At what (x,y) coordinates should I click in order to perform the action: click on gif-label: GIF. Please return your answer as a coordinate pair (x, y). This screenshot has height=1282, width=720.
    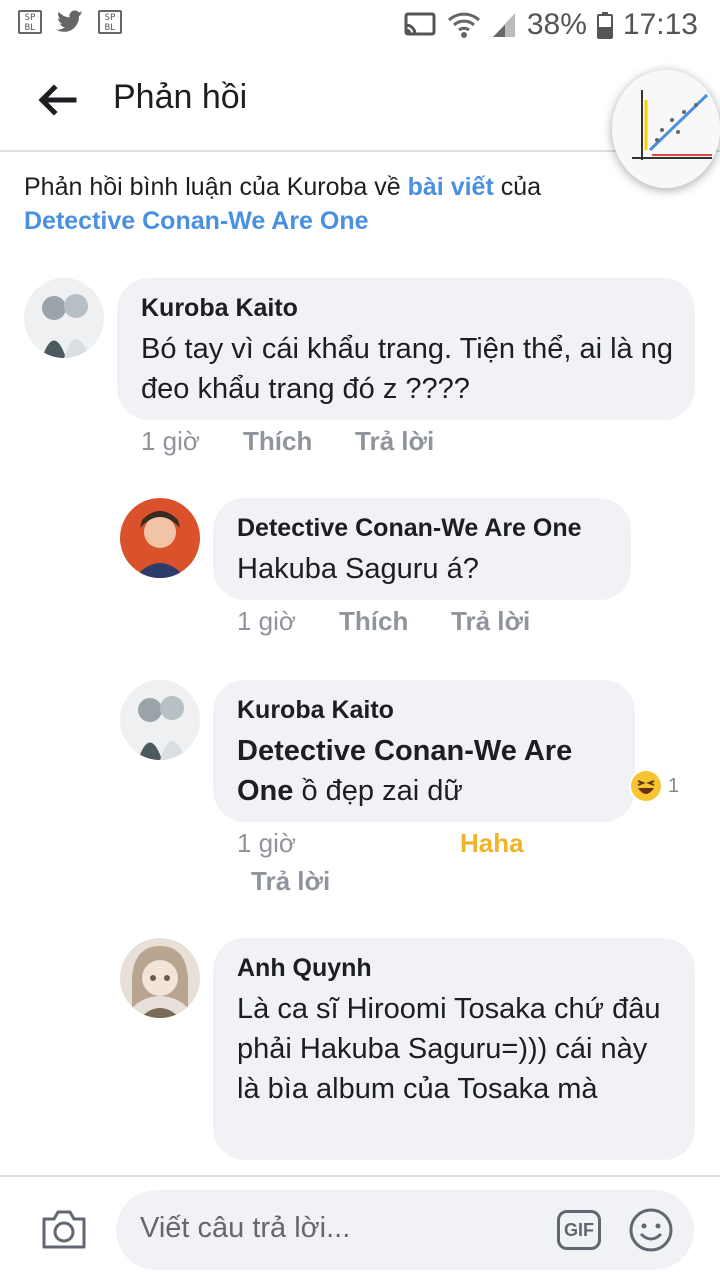
    Looking at the image, I should click on (579, 1230).